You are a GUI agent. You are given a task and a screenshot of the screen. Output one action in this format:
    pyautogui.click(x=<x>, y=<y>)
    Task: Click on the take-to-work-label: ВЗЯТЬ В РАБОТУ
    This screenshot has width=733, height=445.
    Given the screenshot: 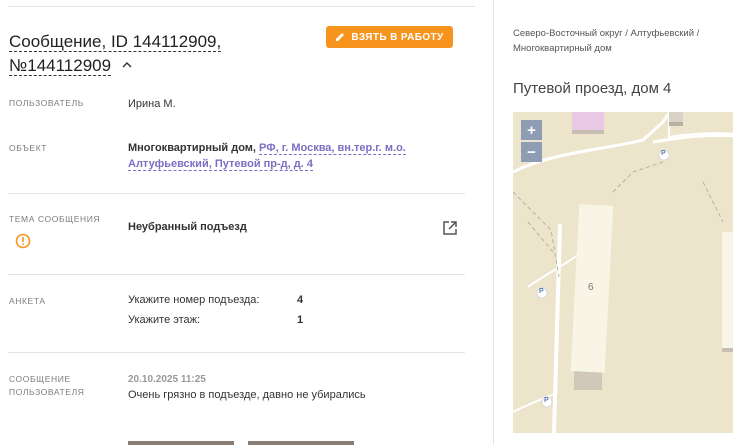 What is the action you would take?
    pyautogui.click(x=397, y=37)
    